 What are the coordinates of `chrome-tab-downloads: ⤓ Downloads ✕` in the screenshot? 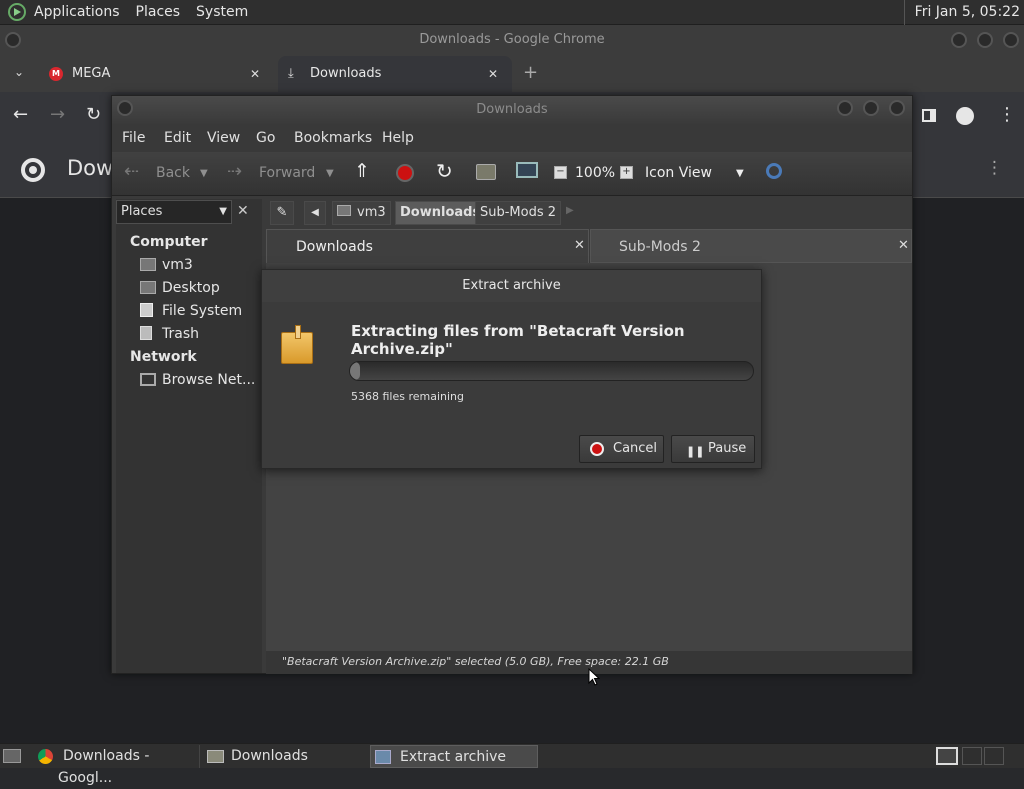 It's located at (395, 74).